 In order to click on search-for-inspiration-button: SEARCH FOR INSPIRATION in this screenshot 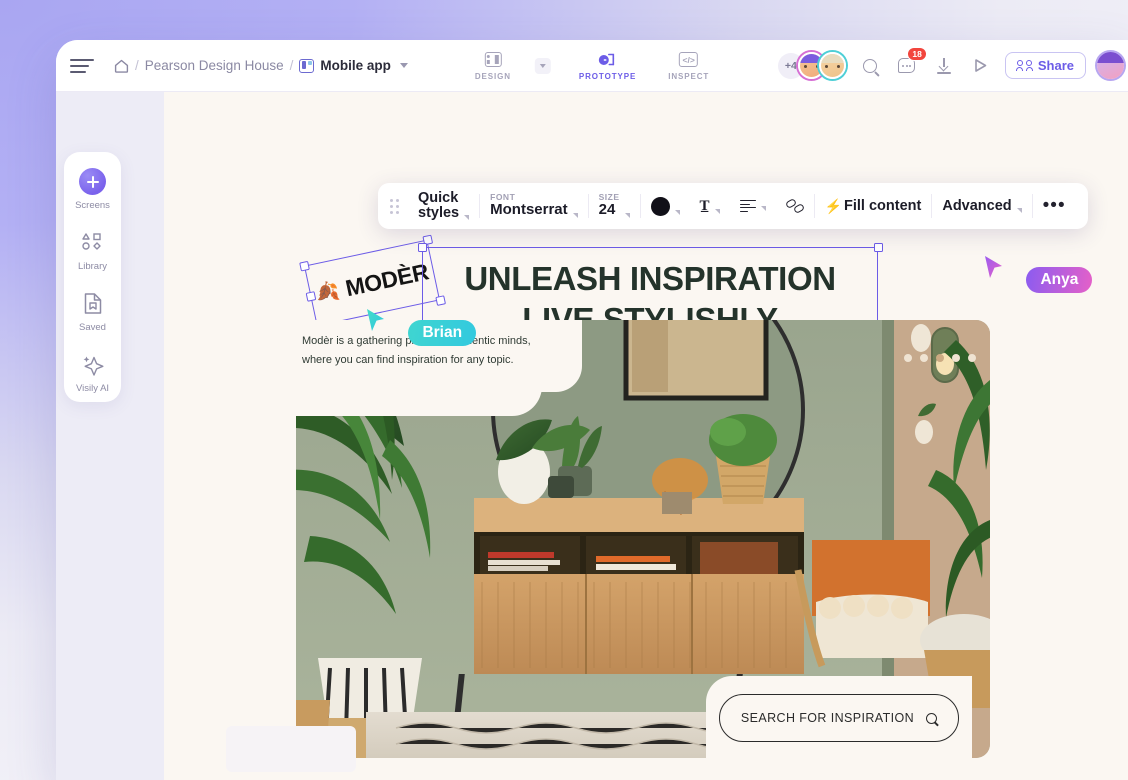, I will do `click(839, 718)`.